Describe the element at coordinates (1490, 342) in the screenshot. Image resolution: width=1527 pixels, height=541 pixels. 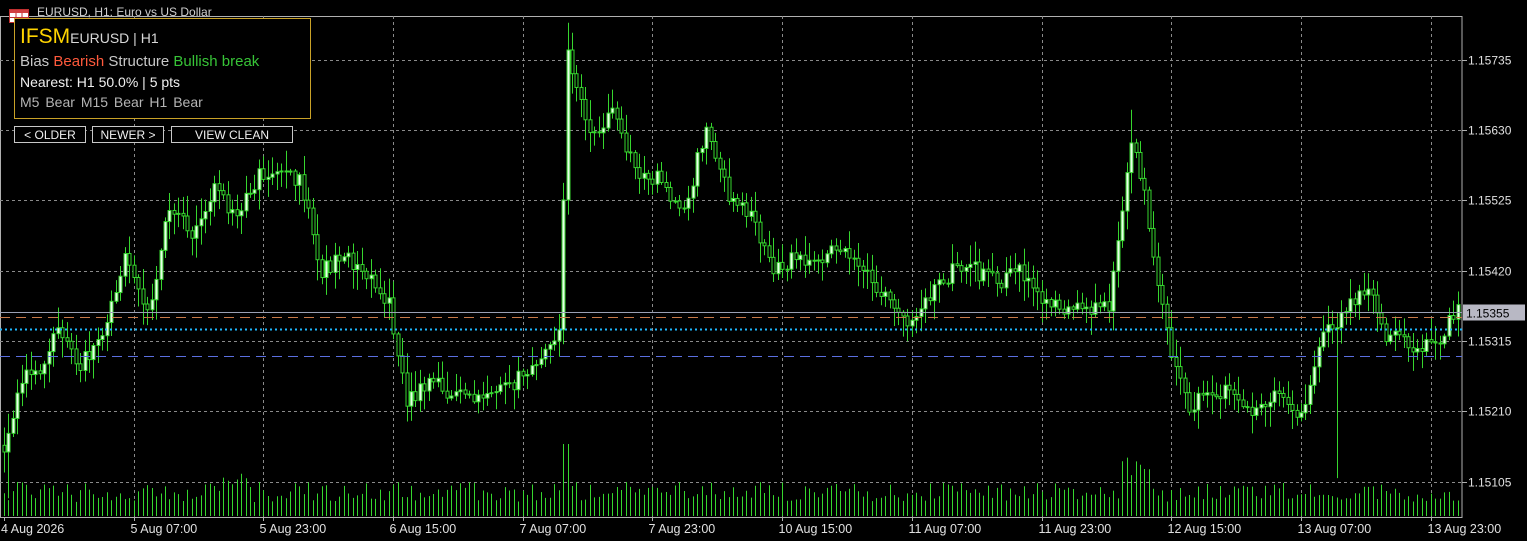
I see `y-tick-label: 1.15315` at that location.